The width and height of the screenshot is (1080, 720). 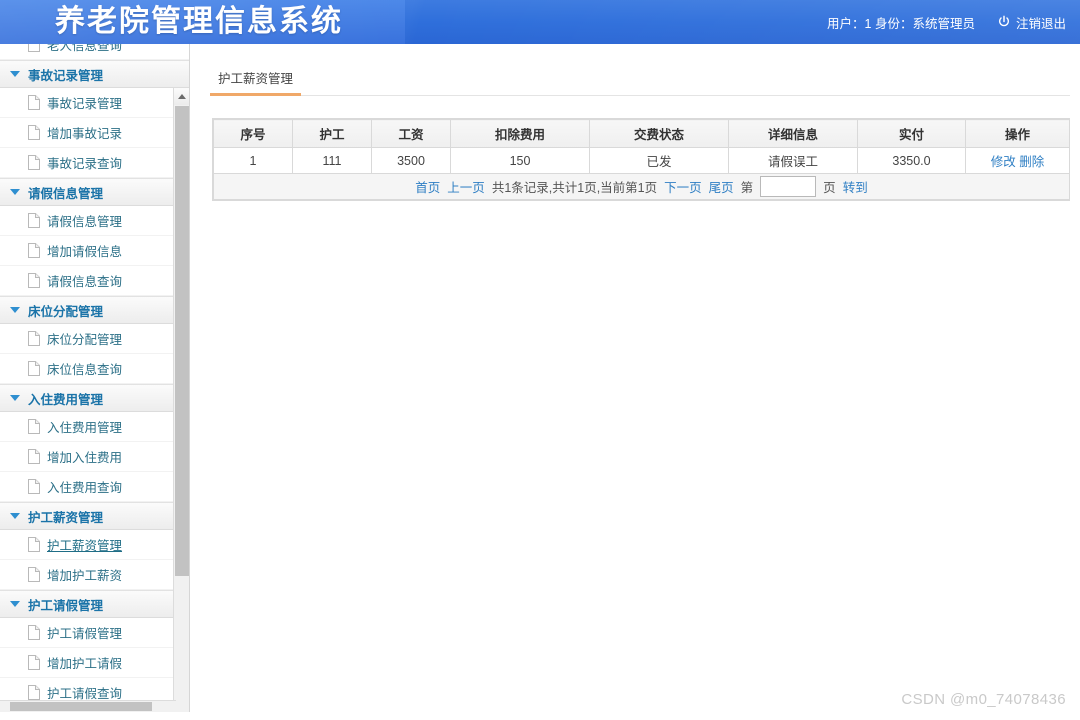 I want to click on sidebar-item-1-2: 增加事故记录, so click(x=94, y=133).